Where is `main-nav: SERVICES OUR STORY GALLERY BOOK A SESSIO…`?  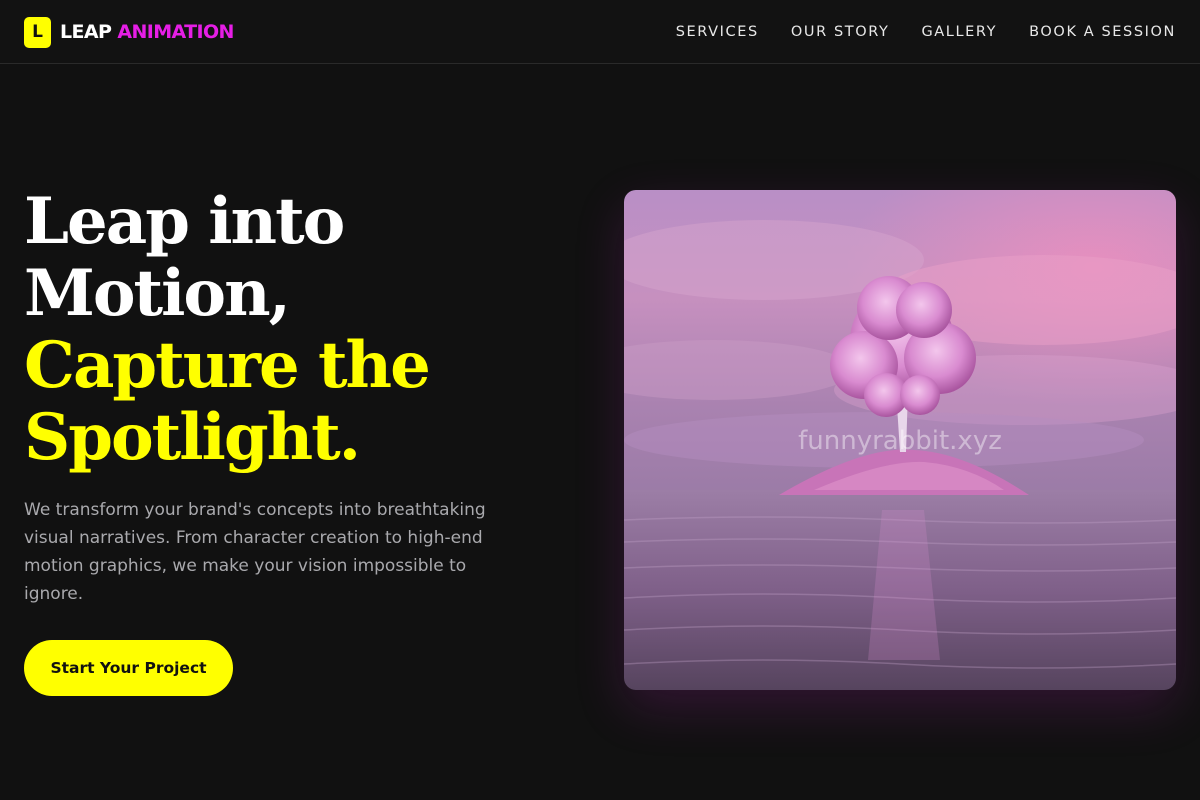 main-nav: SERVICES OUR STORY GALLERY BOOK A SESSIO… is located at coordinates (926, 32).